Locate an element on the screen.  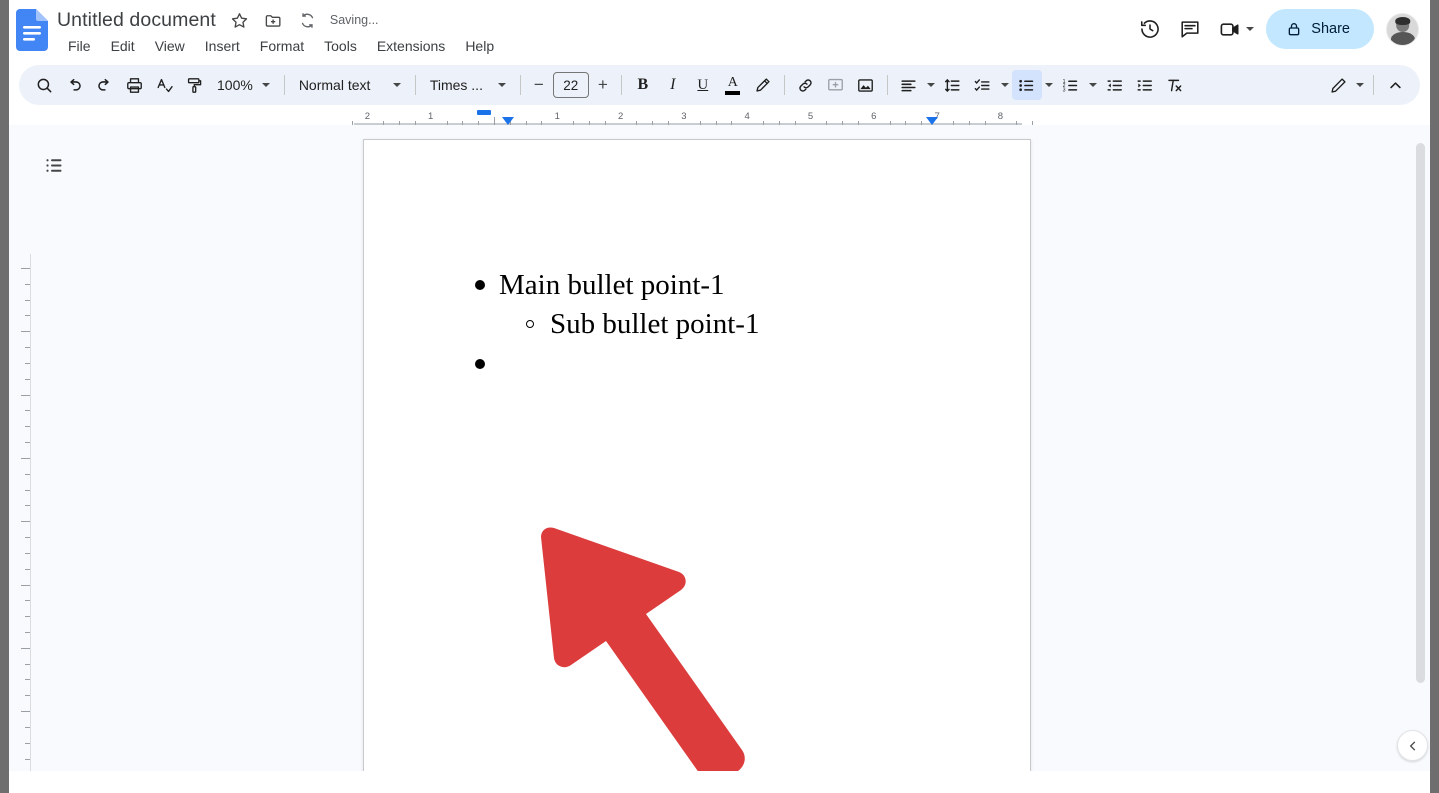
menu-extensions: Extensions is located at coordinates (411, 46).